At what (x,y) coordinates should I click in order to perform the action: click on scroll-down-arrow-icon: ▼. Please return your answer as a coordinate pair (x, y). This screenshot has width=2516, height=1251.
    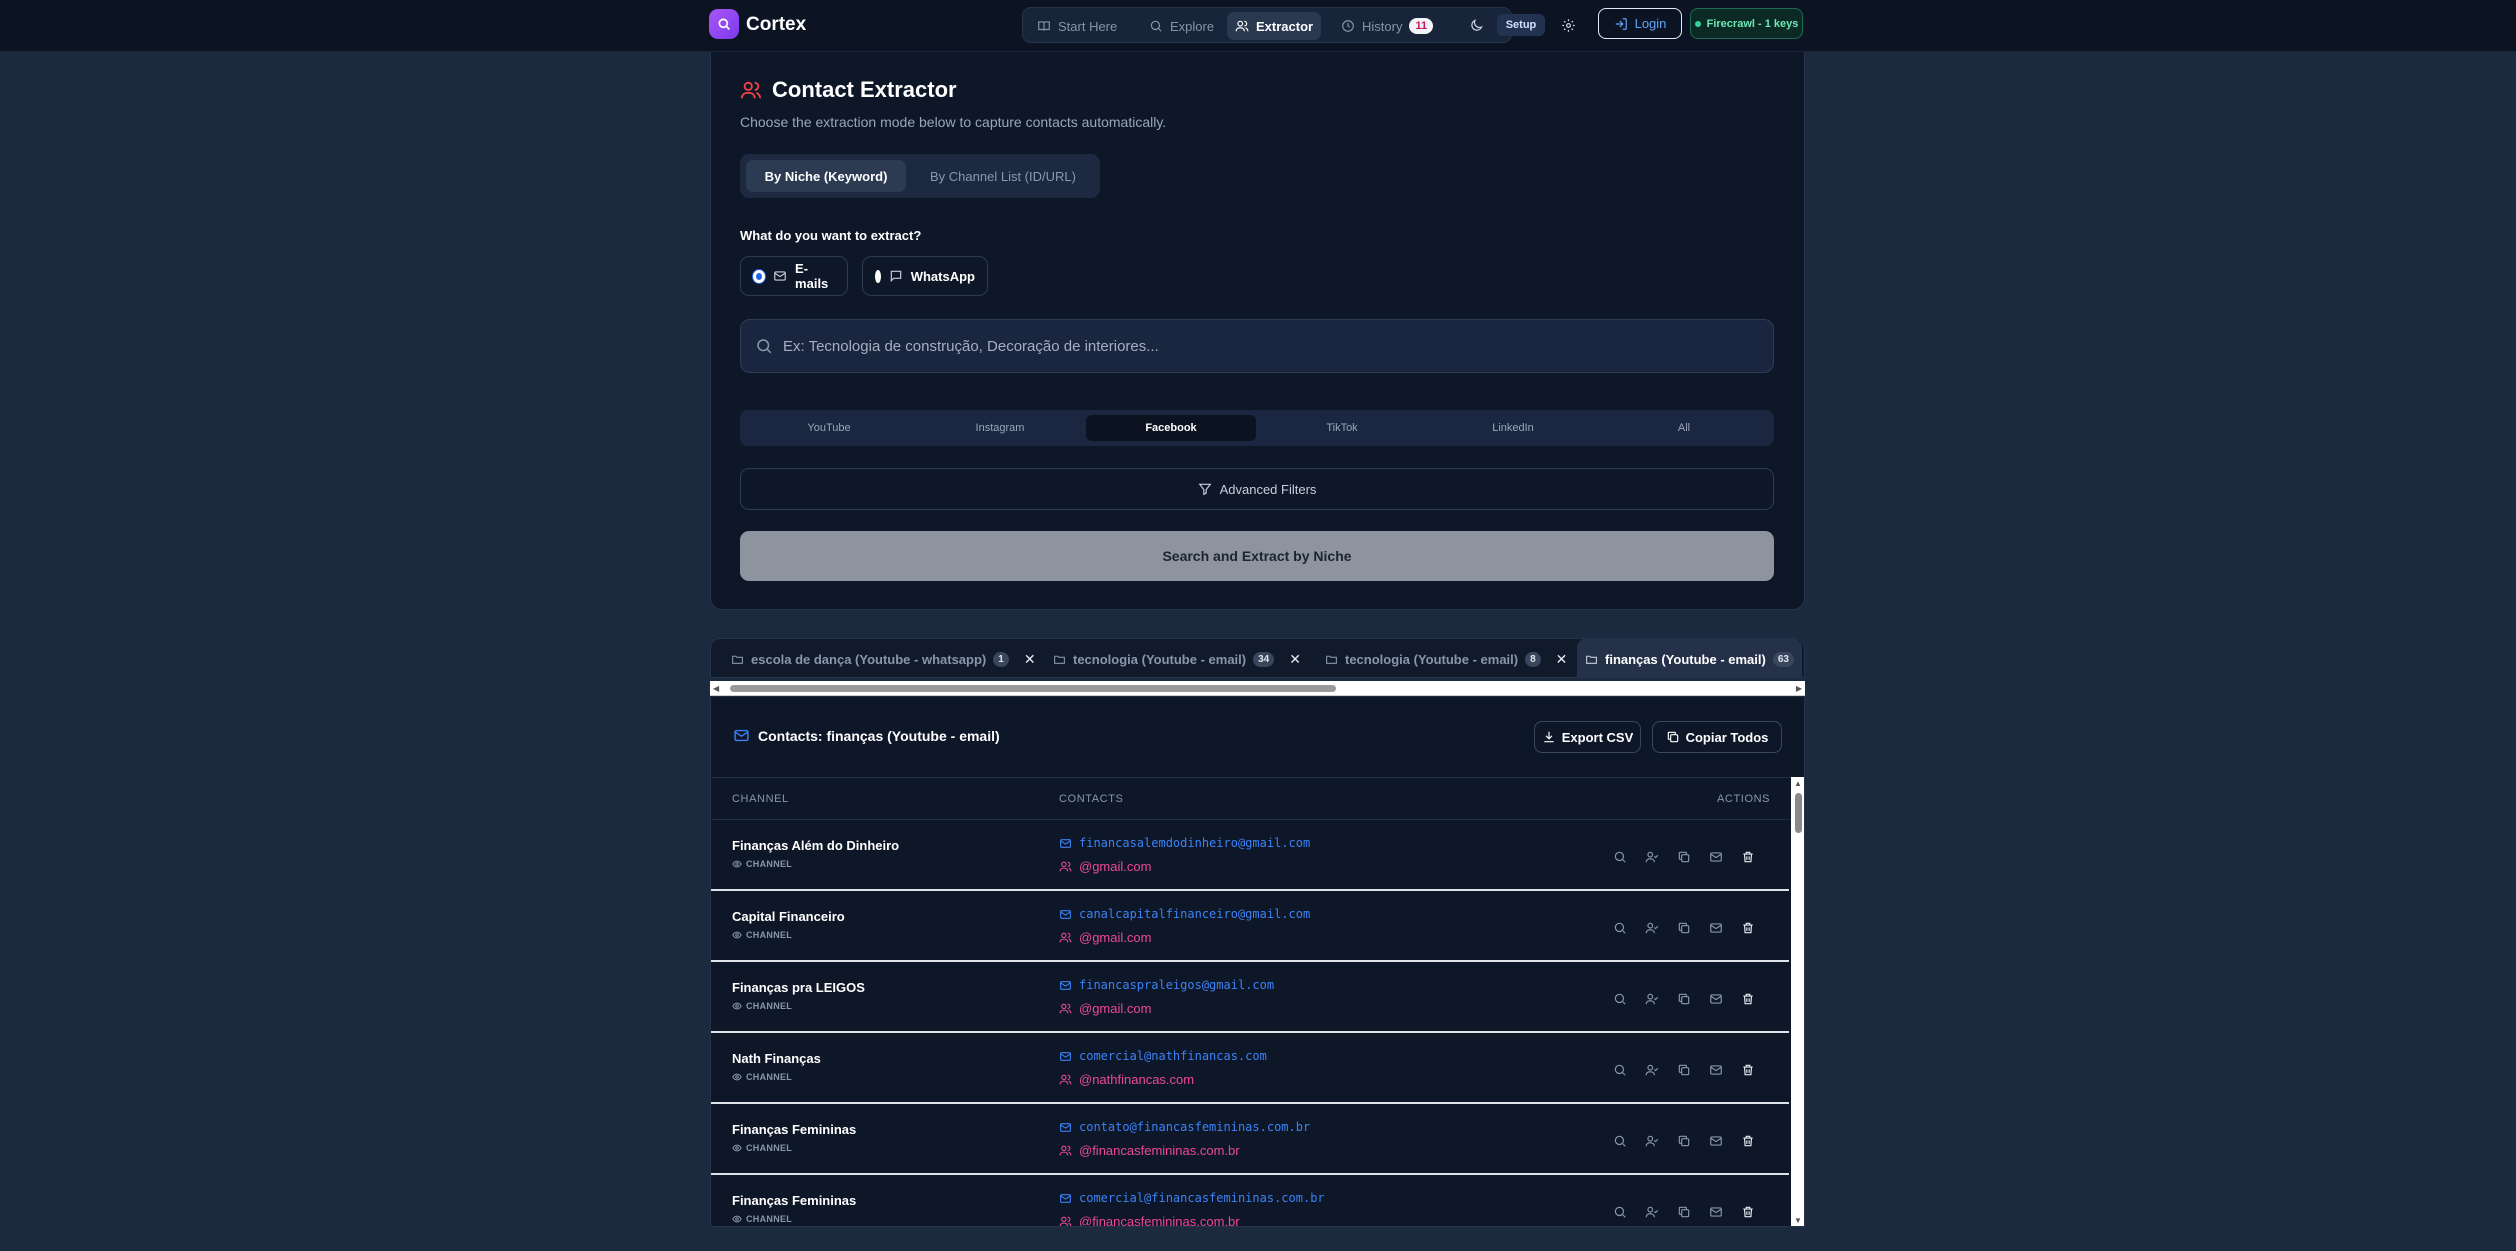
    Looking at the image, I should click on (1798, 1220).